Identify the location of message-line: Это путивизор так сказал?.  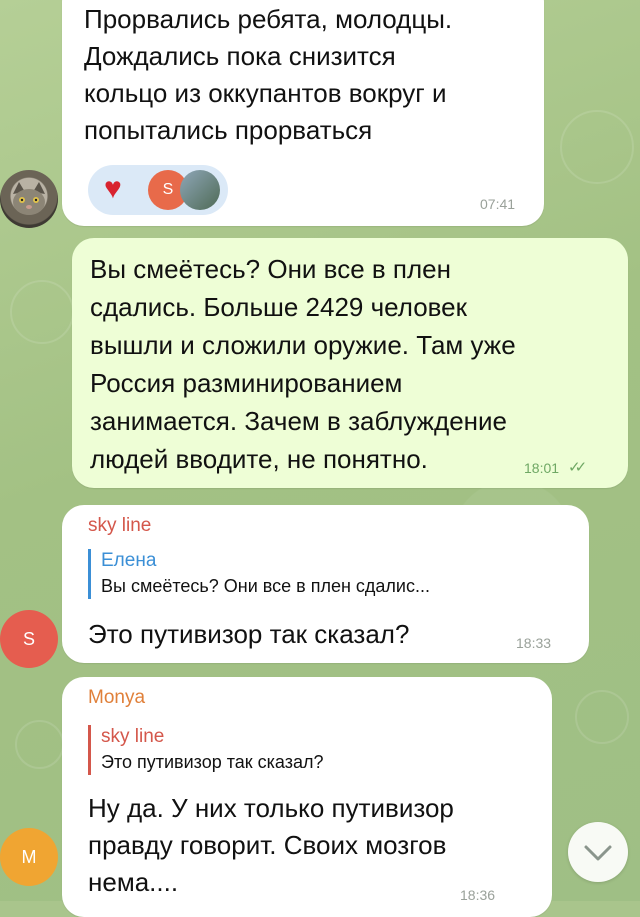
(249, 634).